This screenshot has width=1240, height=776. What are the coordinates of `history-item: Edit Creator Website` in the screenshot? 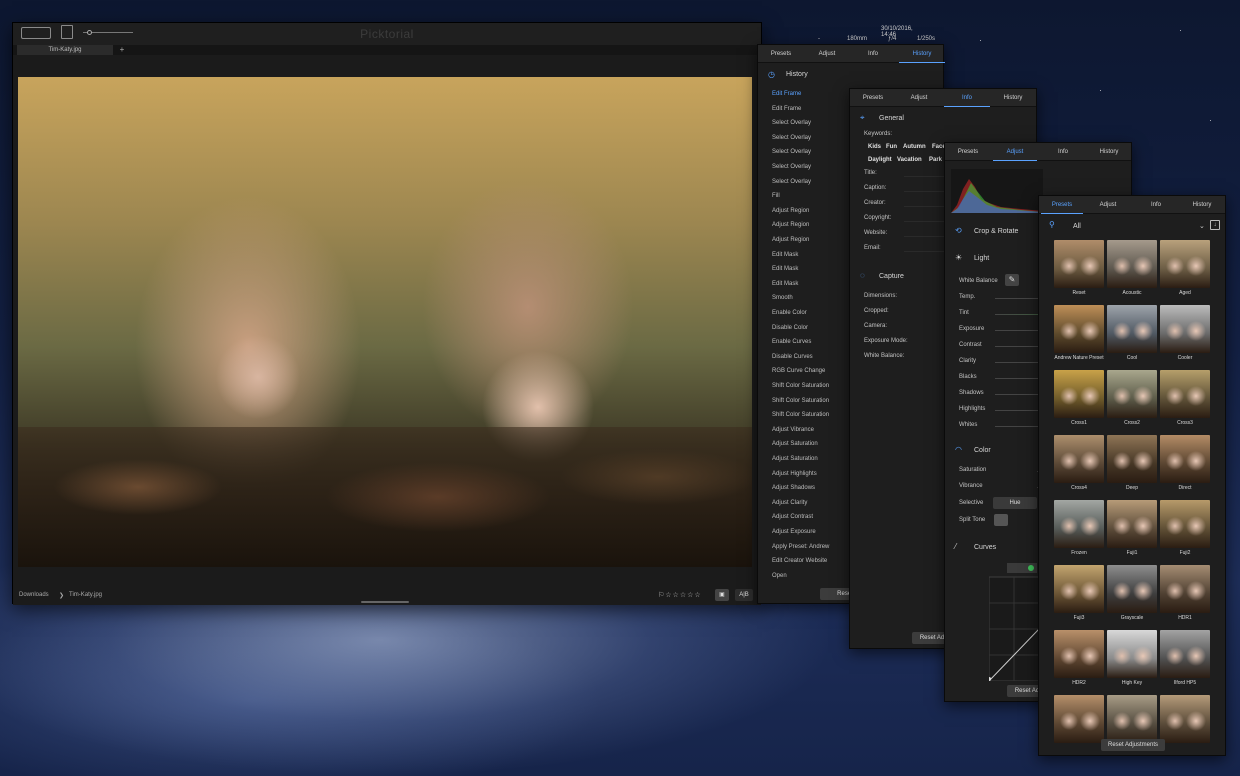 It's located at (812, 561).